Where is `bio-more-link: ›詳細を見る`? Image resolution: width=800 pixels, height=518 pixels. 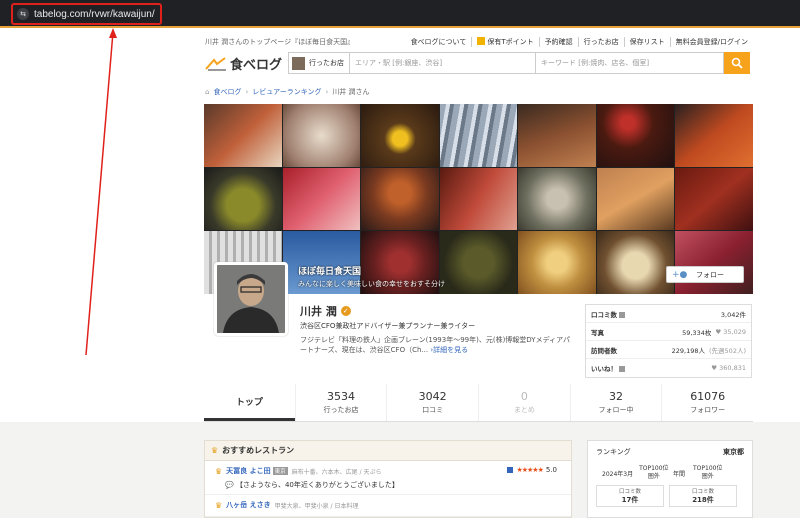 bio-more-link: ›詳細を見る is located at coordinates (449, 350).